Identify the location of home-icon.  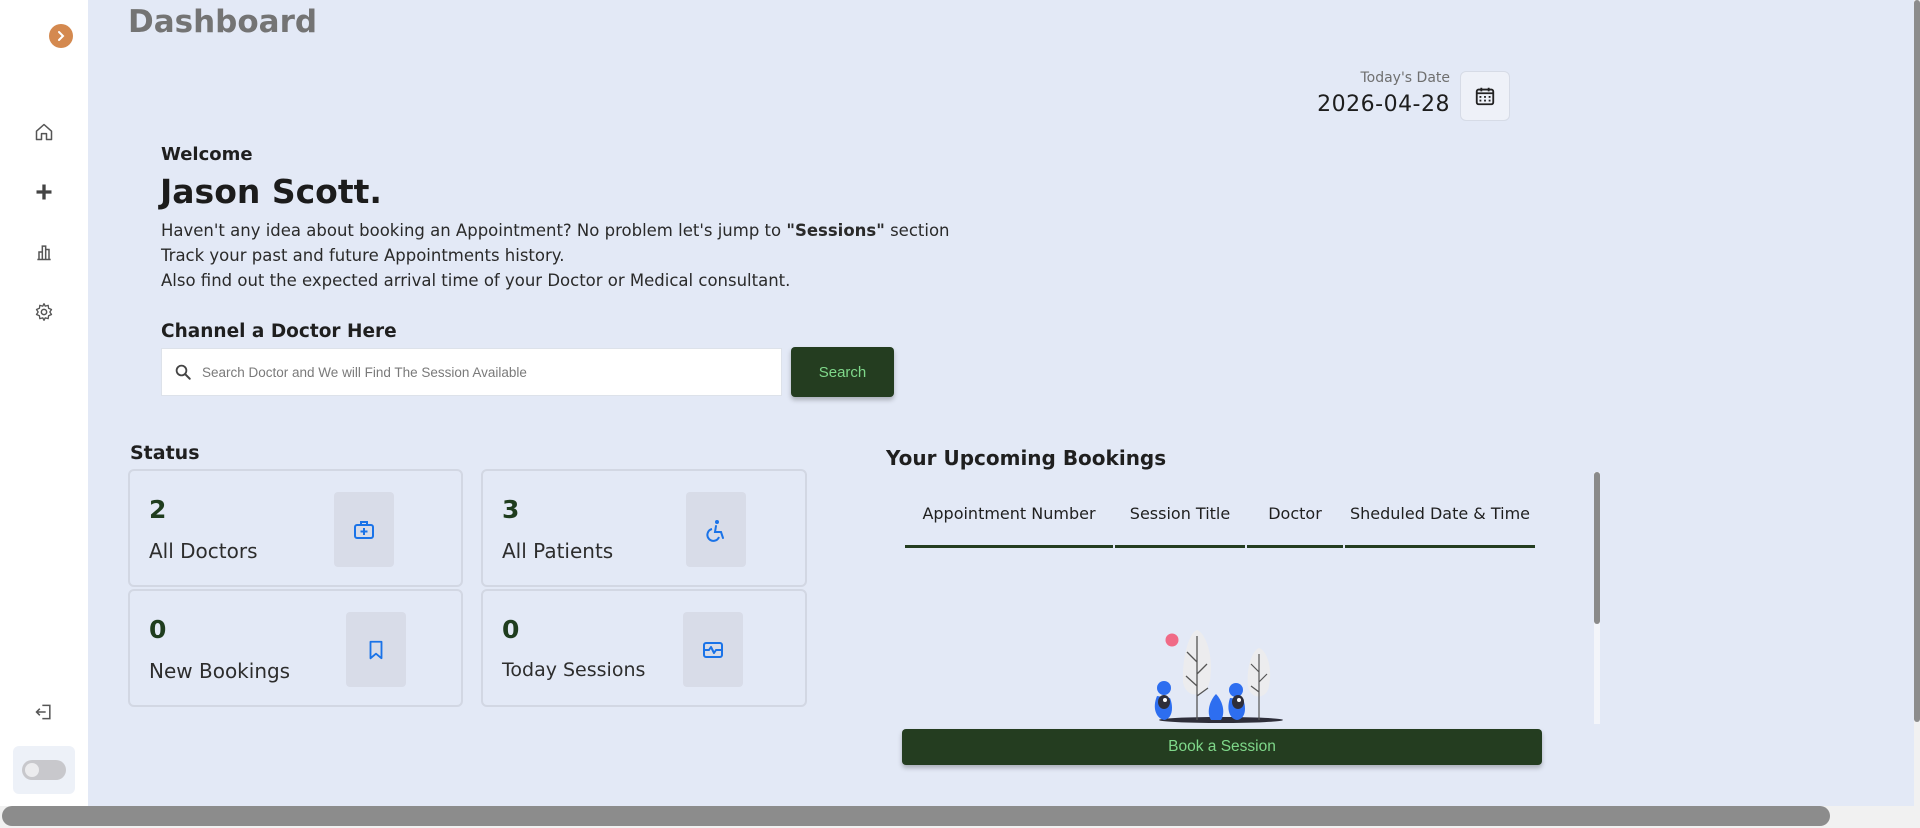
(44, 132).